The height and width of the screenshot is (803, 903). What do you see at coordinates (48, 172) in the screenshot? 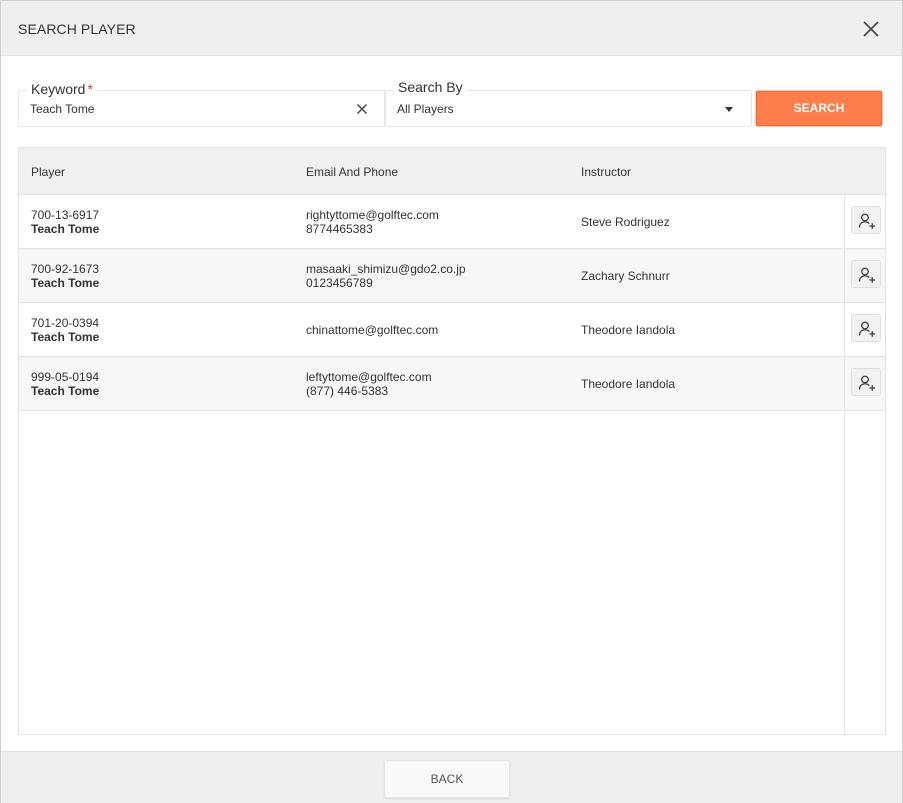
I see `header-player: Player` at bounding box center [48, 172].